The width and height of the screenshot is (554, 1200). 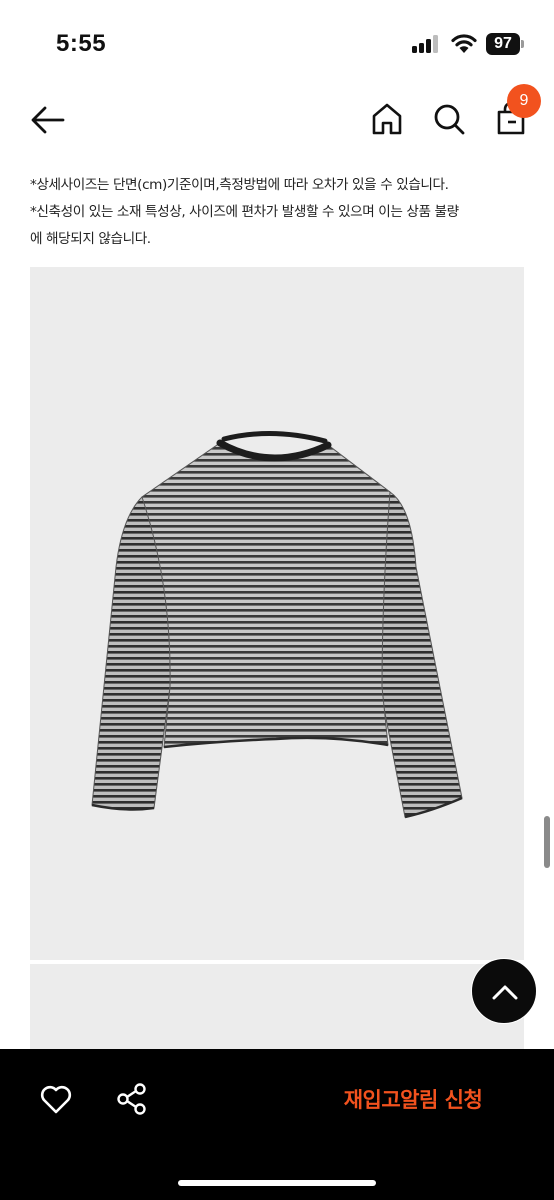 I want to click on battery-icon: 97, so click(x=505, y=44).